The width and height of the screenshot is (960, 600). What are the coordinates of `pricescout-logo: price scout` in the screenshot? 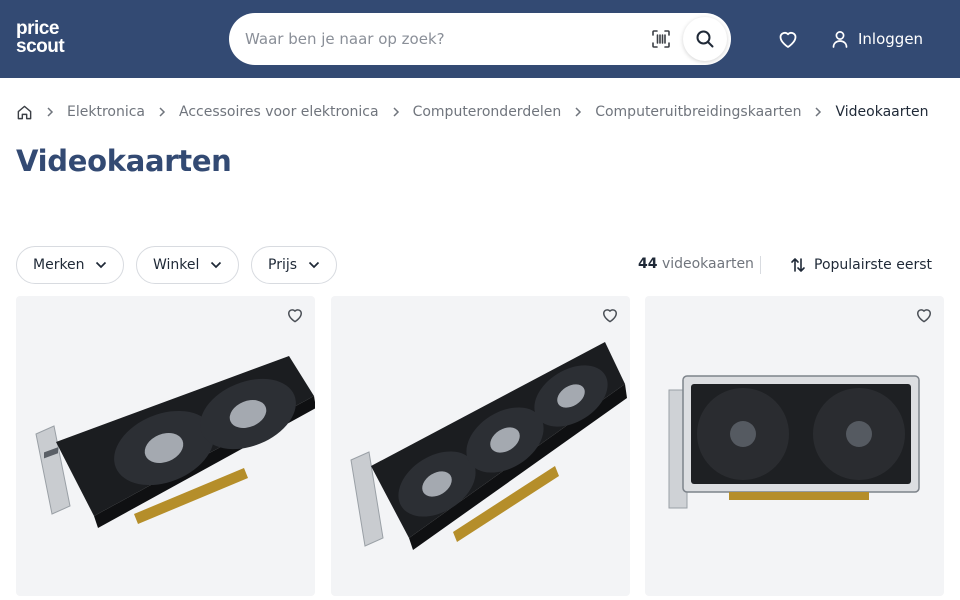 It's located at (47, 37).